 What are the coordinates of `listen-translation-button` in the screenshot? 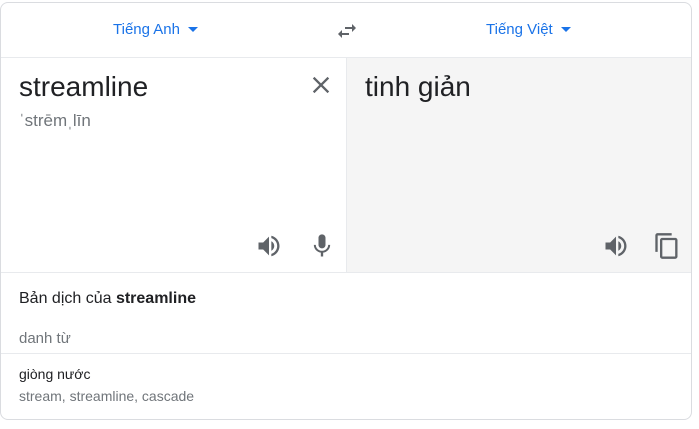 It's located at (616, 246).